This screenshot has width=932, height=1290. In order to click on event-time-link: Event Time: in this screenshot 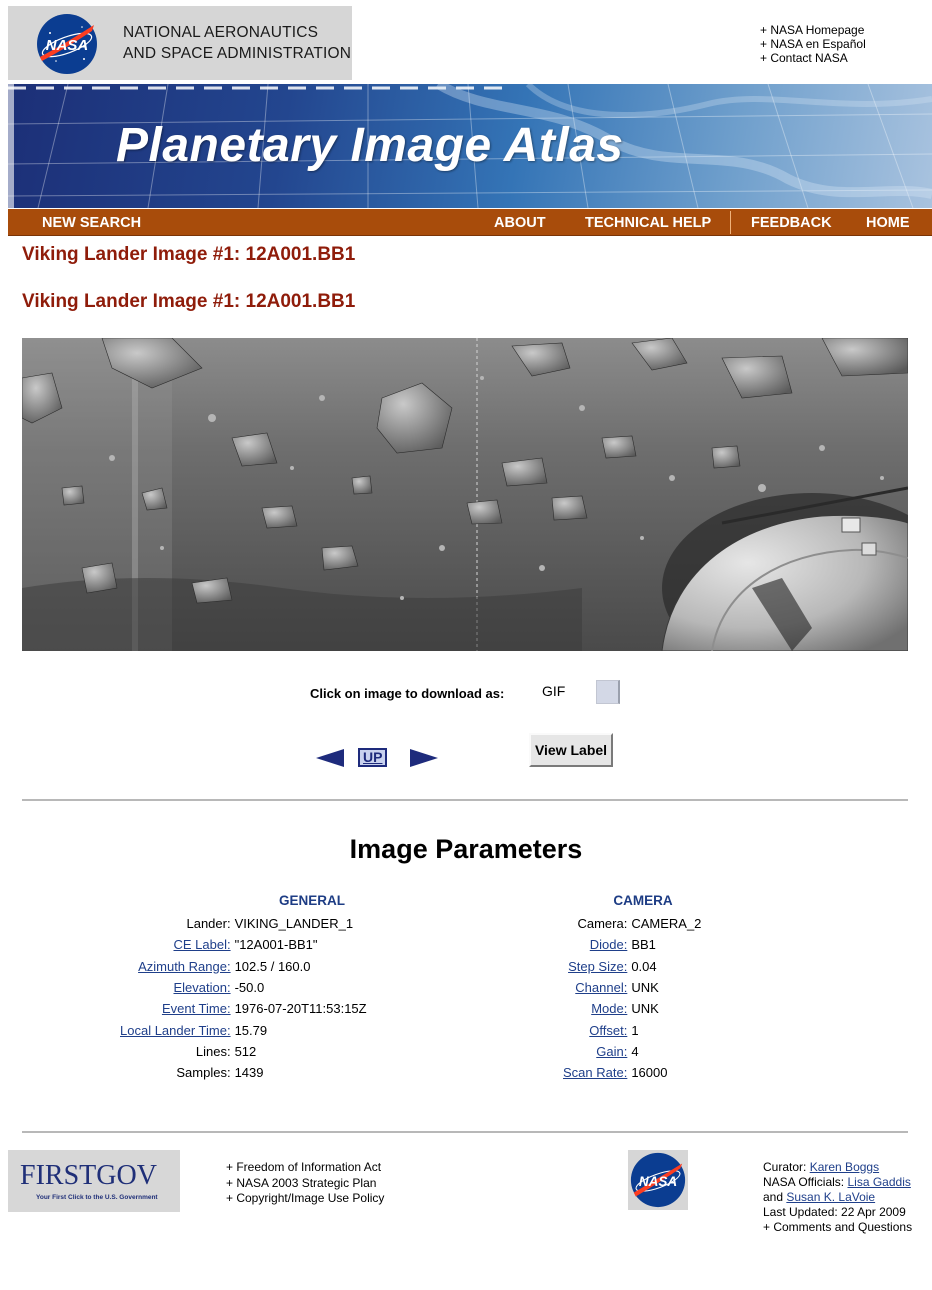, I will do `click(196, 1008)`.